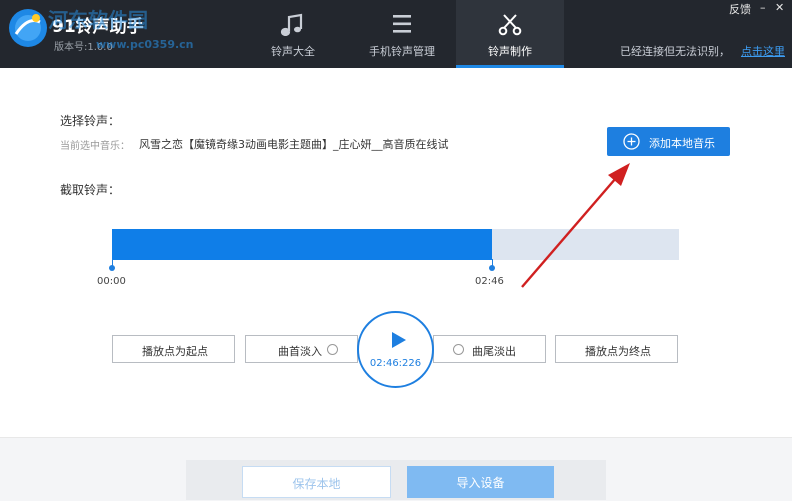 This screenshot has height=501, width=792. What do you see at coordinates (763, 7) in the screenshot?
I see `minimize-button: –` at bounding box center [763, 7].